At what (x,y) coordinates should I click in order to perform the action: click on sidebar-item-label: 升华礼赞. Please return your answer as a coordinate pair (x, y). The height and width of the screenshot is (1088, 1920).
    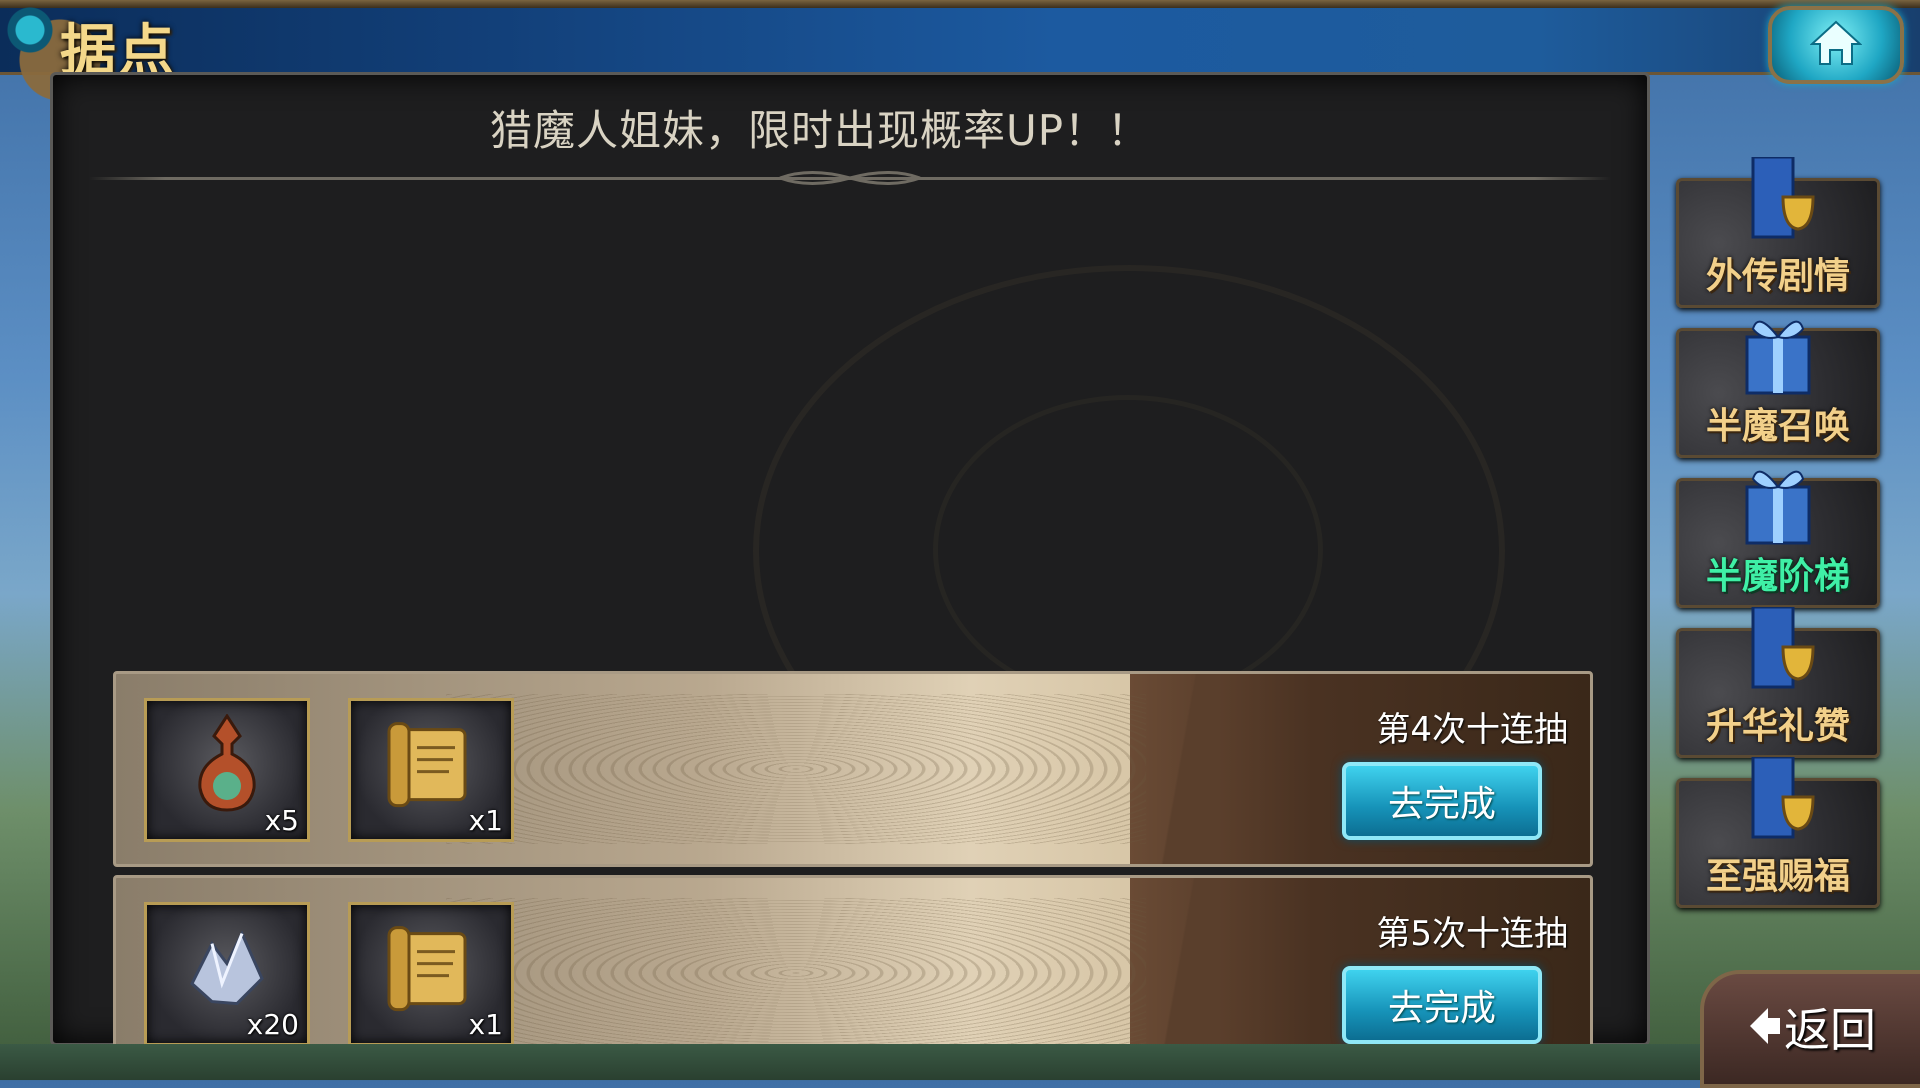
    Looking at the image, I should click on (1777, 726).